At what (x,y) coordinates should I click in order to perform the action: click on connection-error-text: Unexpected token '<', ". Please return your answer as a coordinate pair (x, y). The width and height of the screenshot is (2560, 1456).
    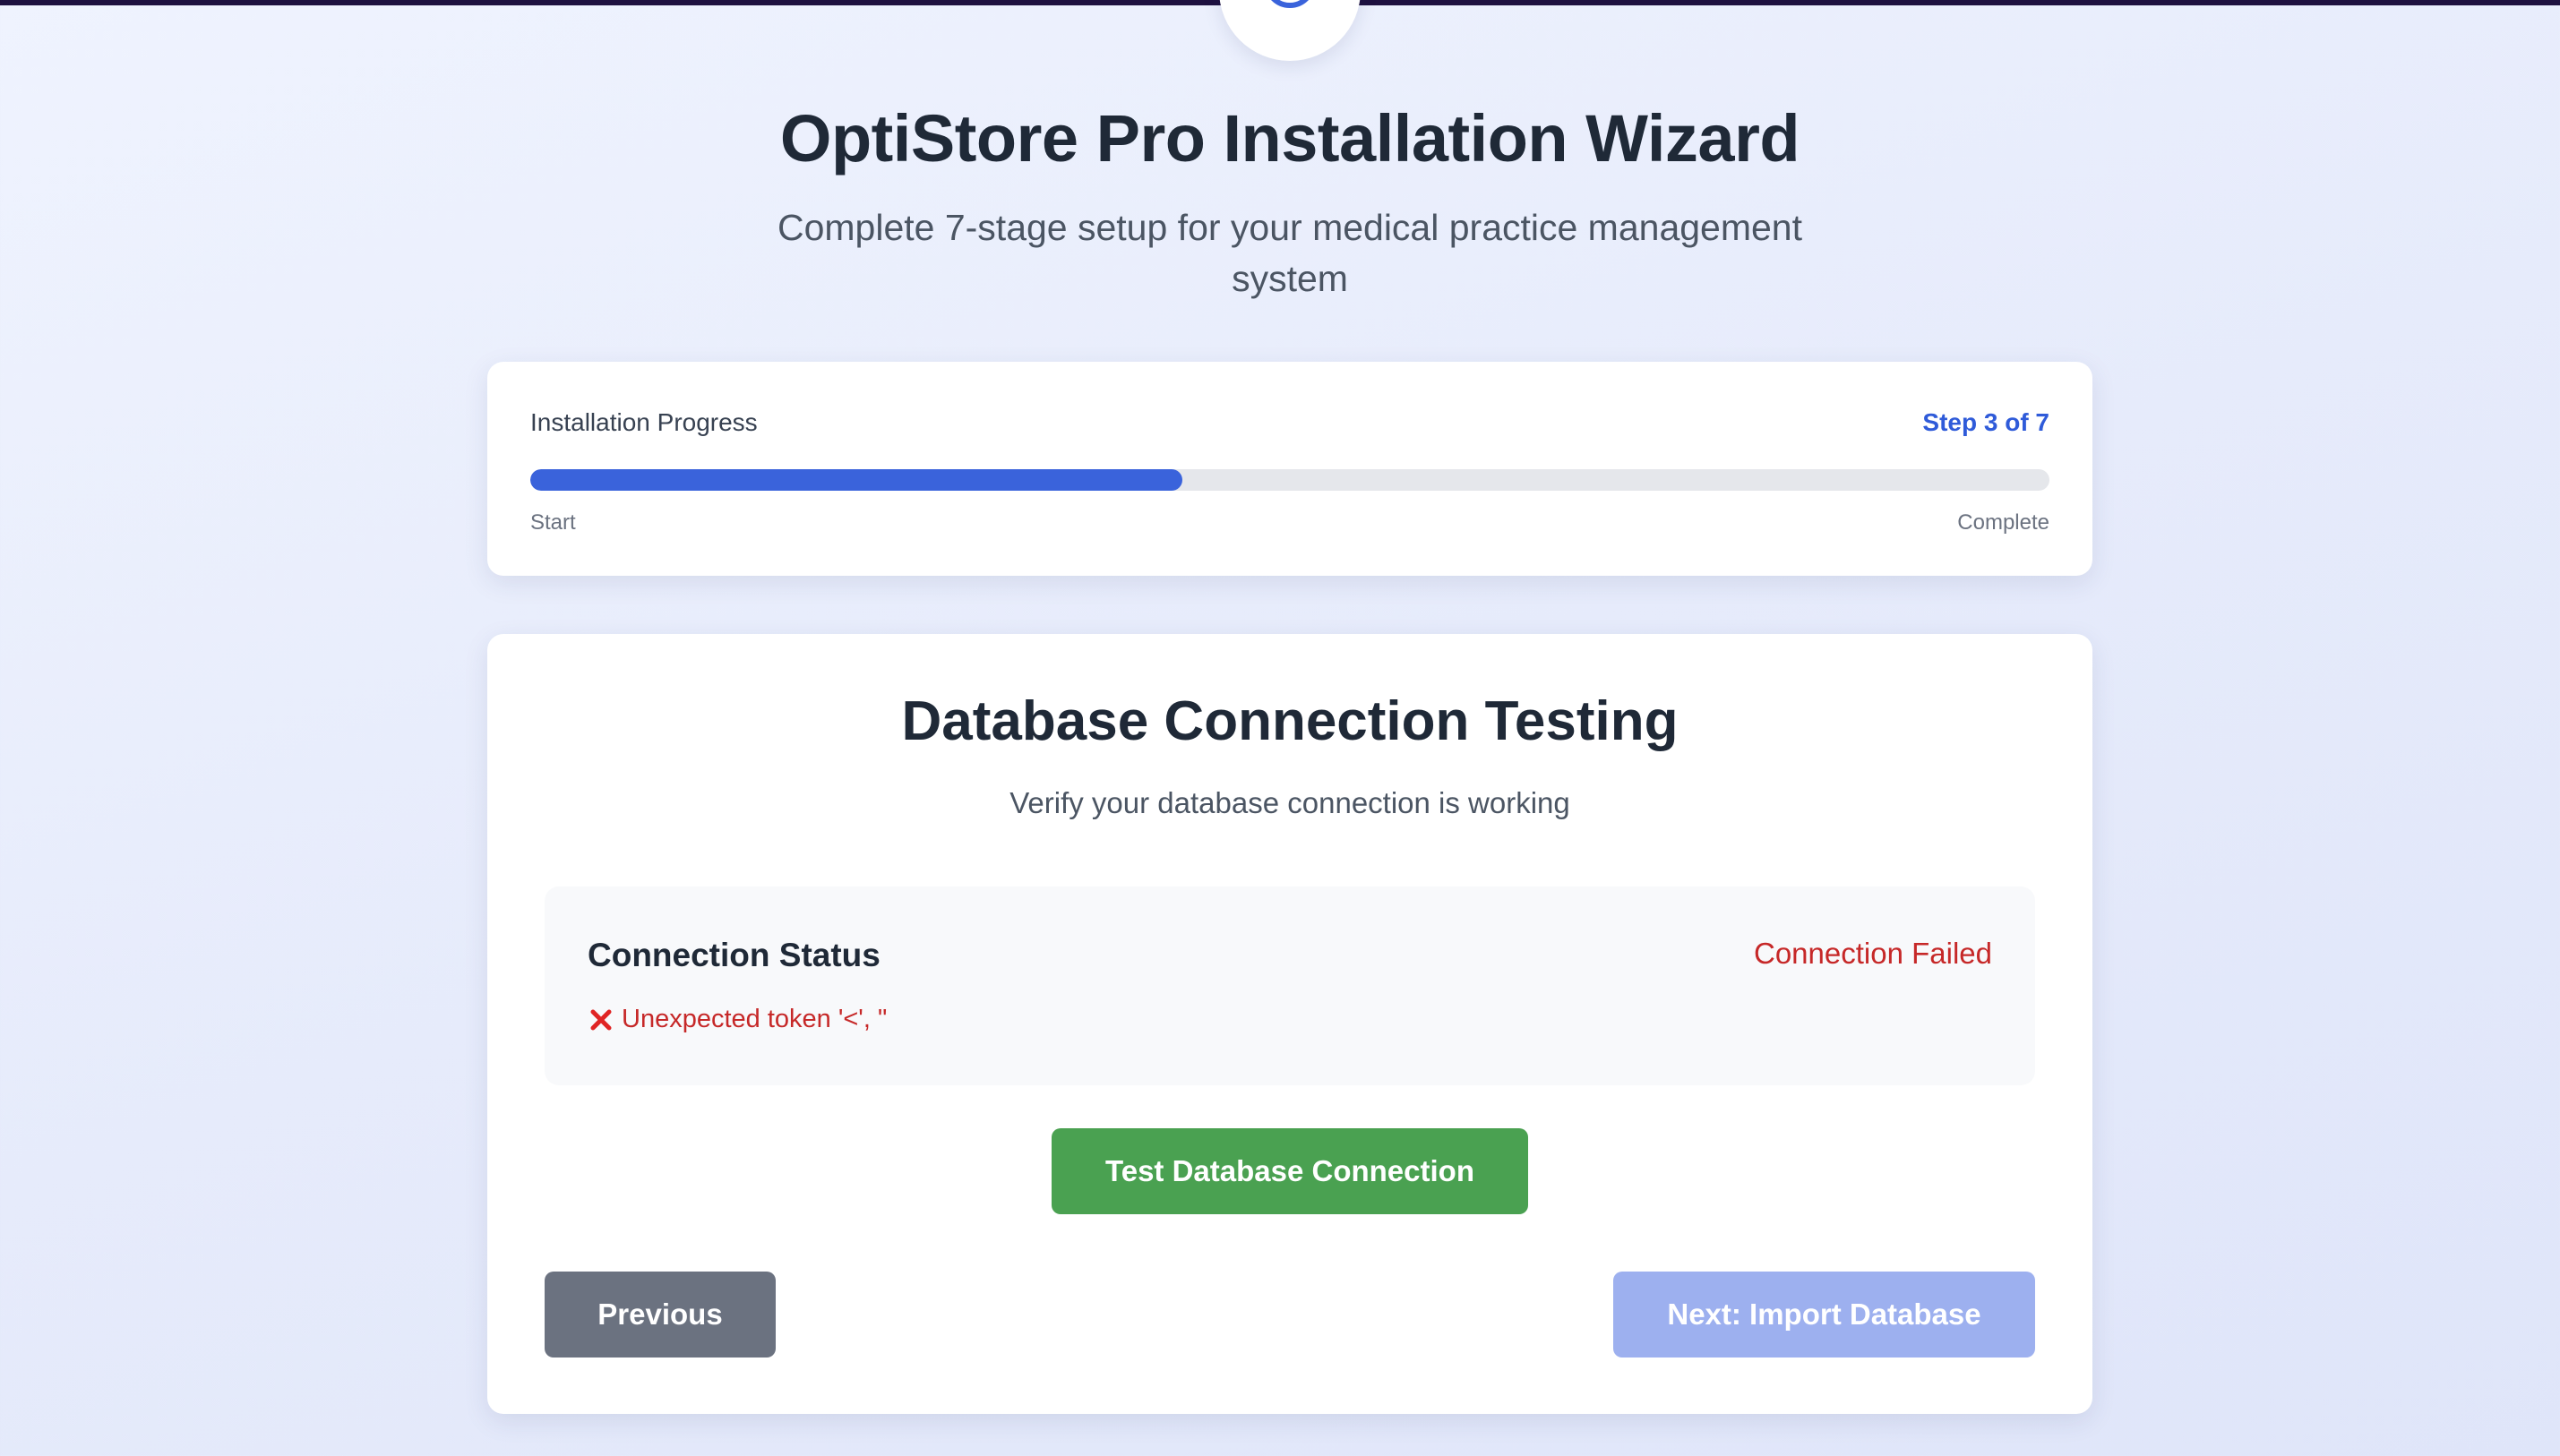
    Looking at the image, I should click on (755, 1019).